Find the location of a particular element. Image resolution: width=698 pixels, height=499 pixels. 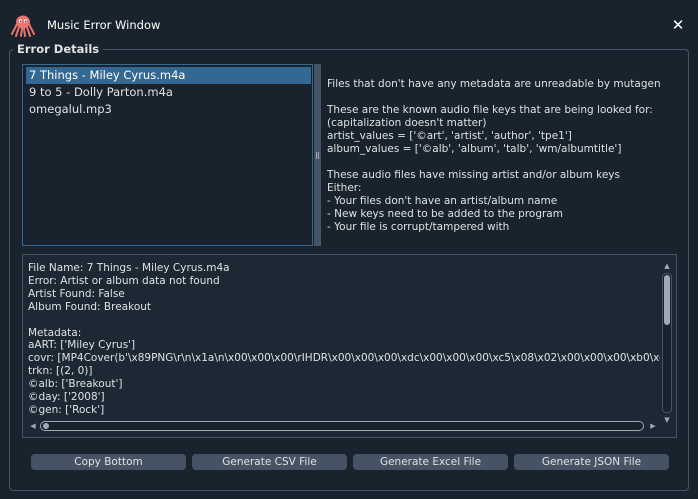

detail-line: Metadata: is located at coordinates (55, 332).